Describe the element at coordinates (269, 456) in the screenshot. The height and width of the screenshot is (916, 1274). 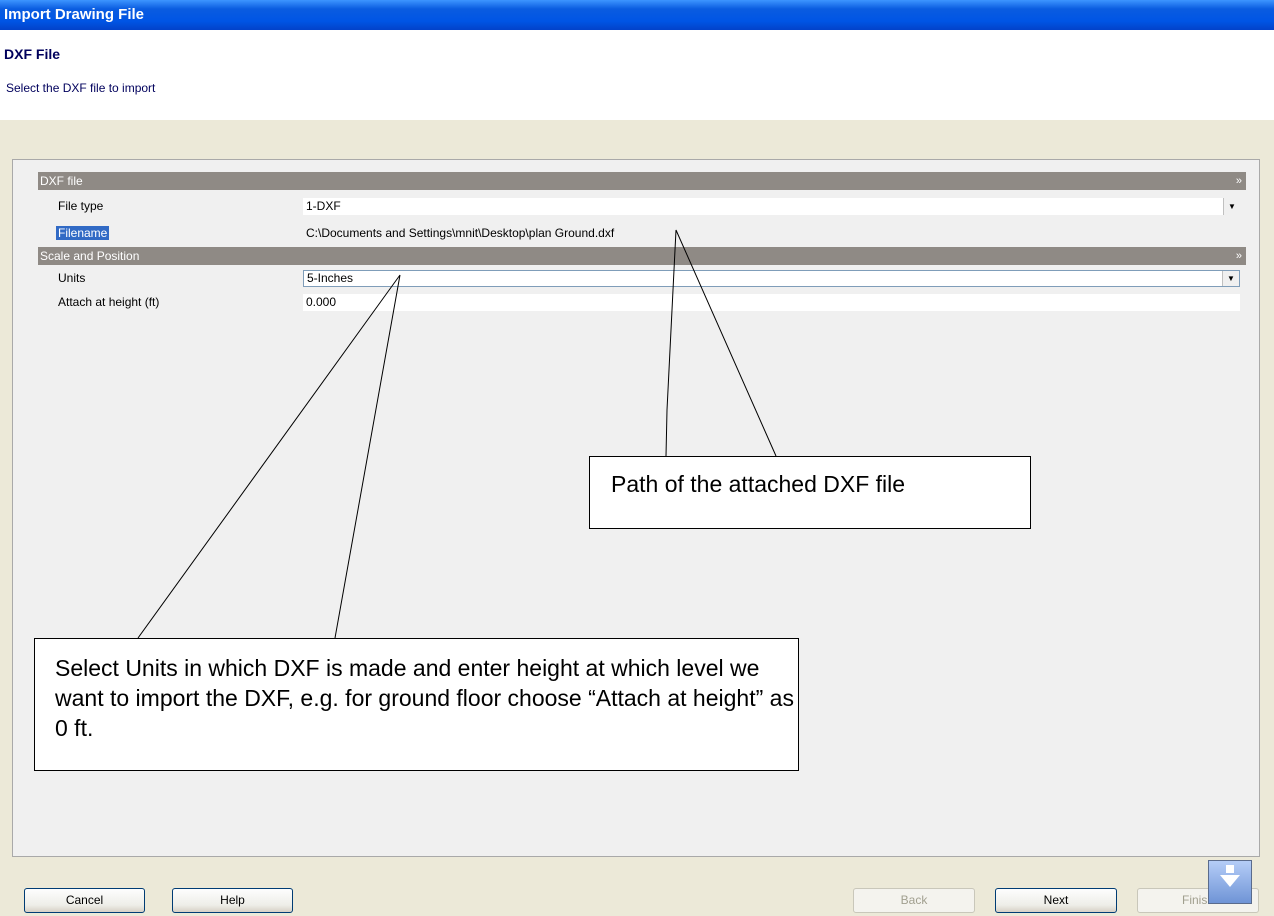
I see `units-callout-pointer` at that location.